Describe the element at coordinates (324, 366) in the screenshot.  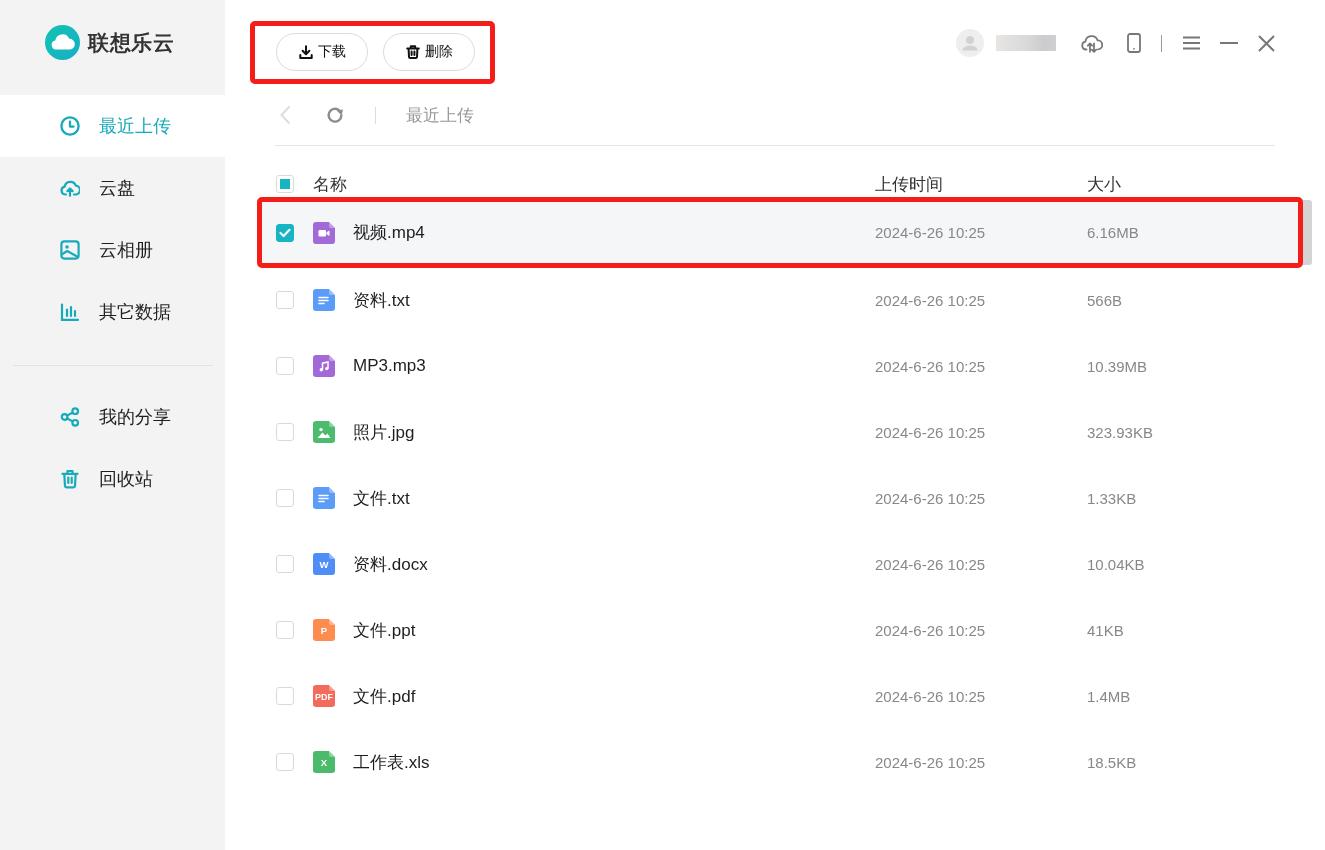
I see `music-file-icon` at that location.